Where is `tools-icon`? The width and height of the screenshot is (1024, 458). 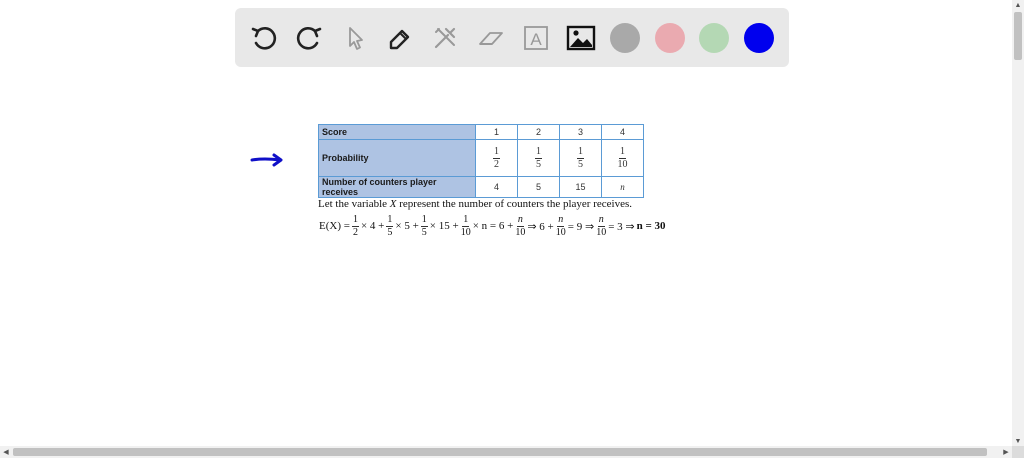
tools-icon is located at coordinates (445, 38).